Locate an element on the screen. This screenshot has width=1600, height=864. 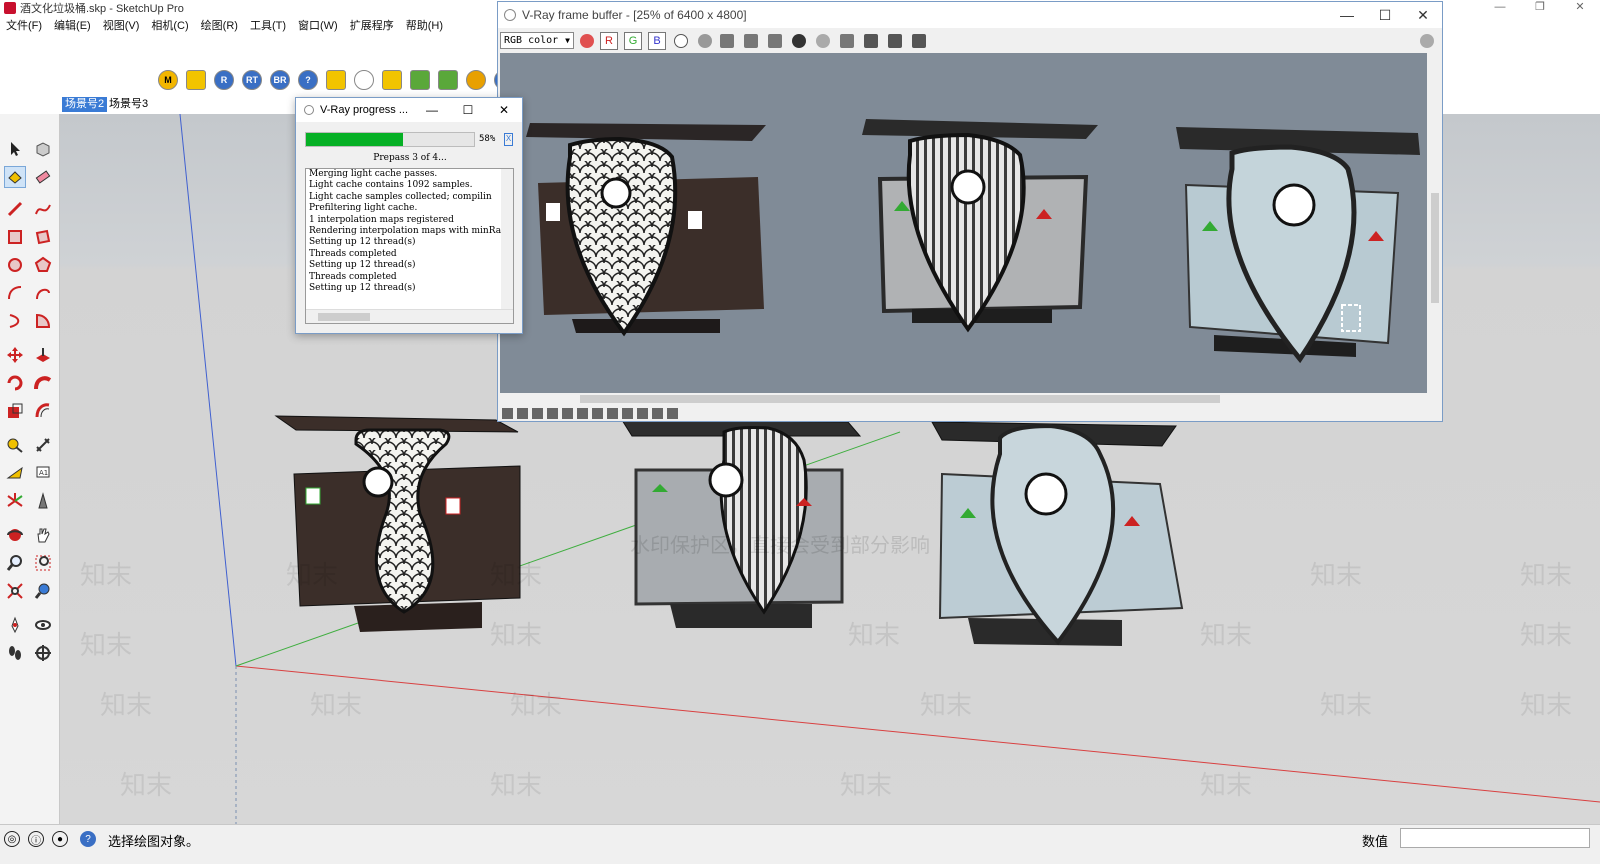
vfb-minimize-button: — is located at coordinates (1347, 15).